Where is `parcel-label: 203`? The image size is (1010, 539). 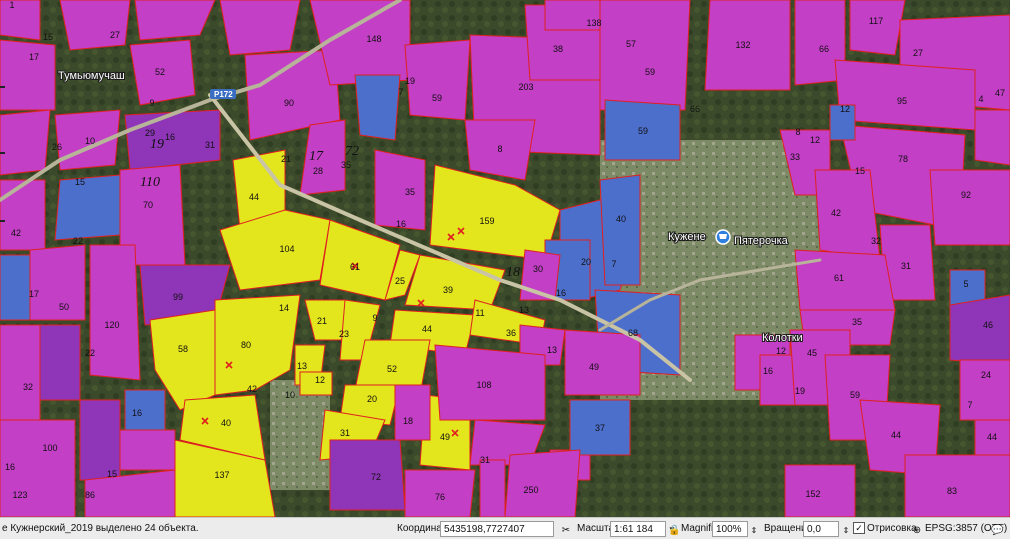
parcel-label: 203 is located at coordinates (525, 87).